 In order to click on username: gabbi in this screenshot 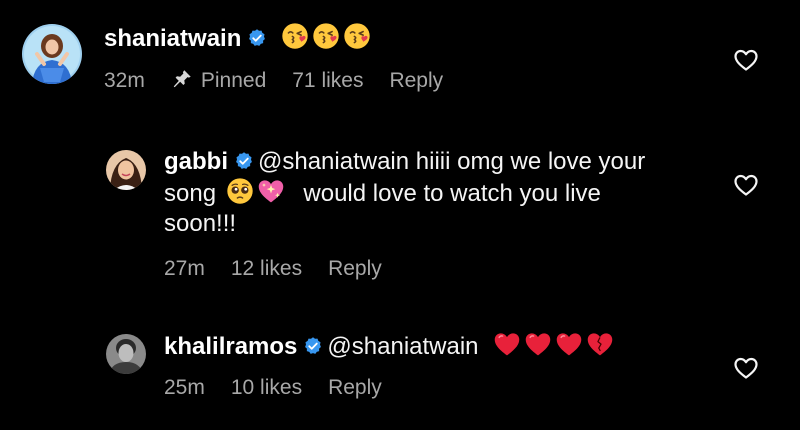, I will do `click(196, 161)`.